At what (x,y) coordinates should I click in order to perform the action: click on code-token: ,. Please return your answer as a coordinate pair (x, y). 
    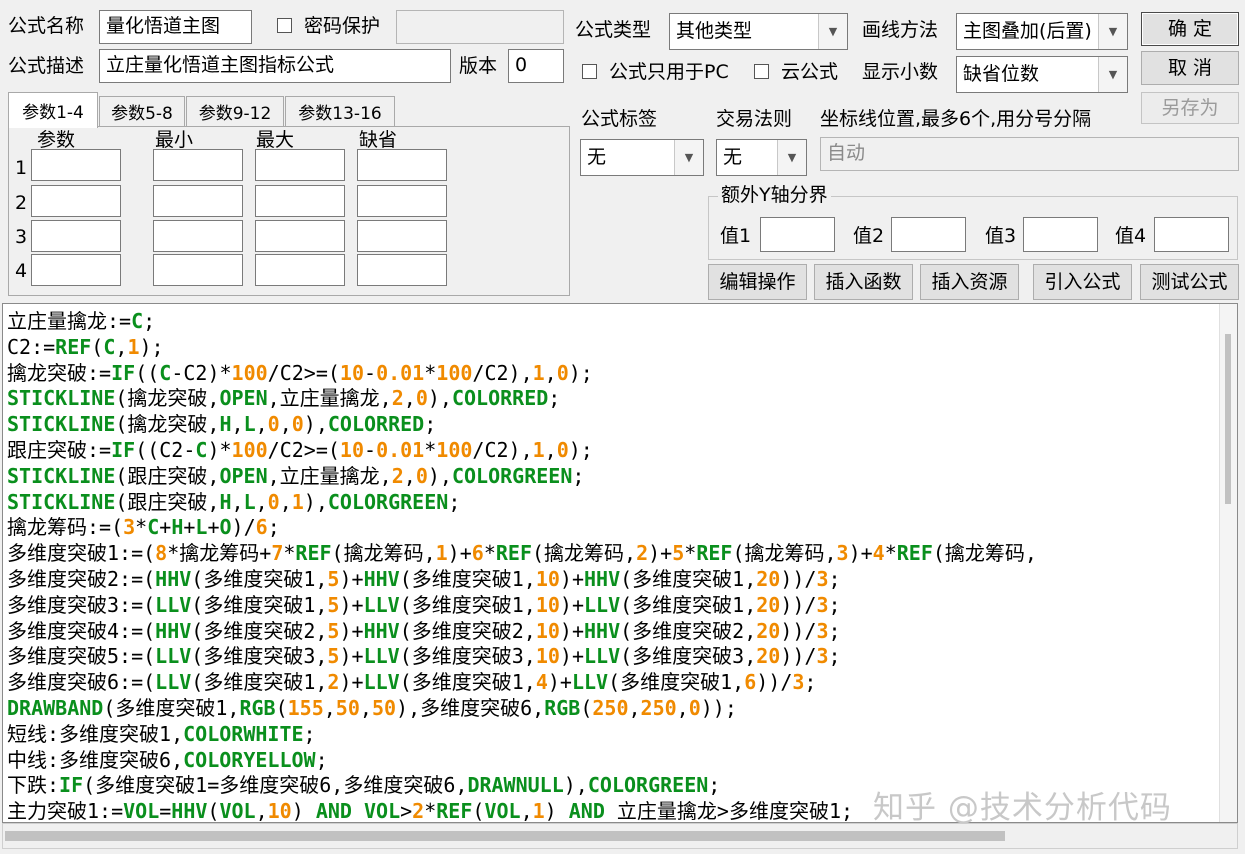
    Looking at the image, I should click on (261, 424).